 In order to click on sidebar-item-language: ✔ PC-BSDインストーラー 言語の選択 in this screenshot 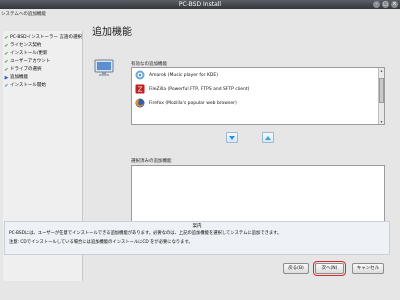, I will do `click(42, 38)`.